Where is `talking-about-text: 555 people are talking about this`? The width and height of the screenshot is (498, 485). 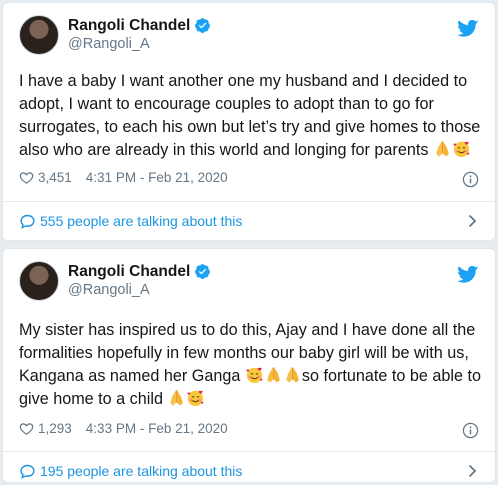
talking-about-text: 555 people are talking about this is located at coordinates (141, 221).